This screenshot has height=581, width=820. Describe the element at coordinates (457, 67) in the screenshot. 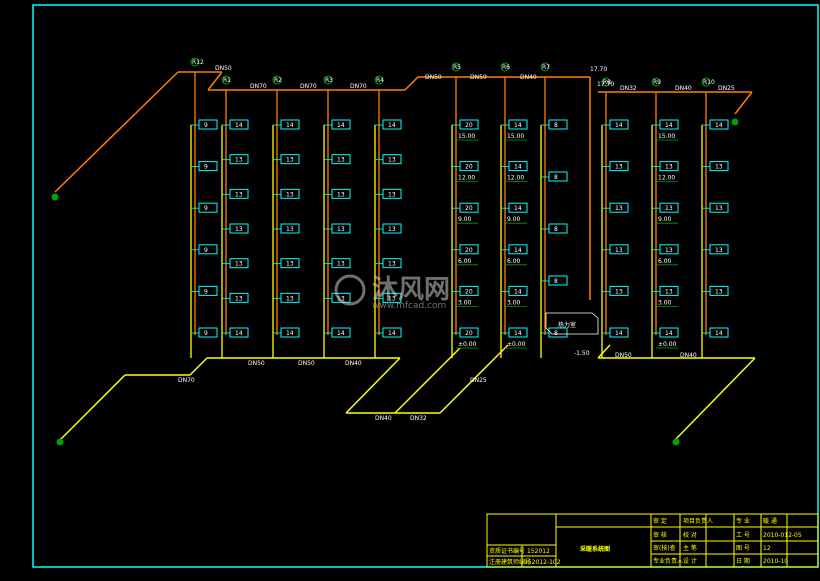

I see `riser-id: R5` at that location.